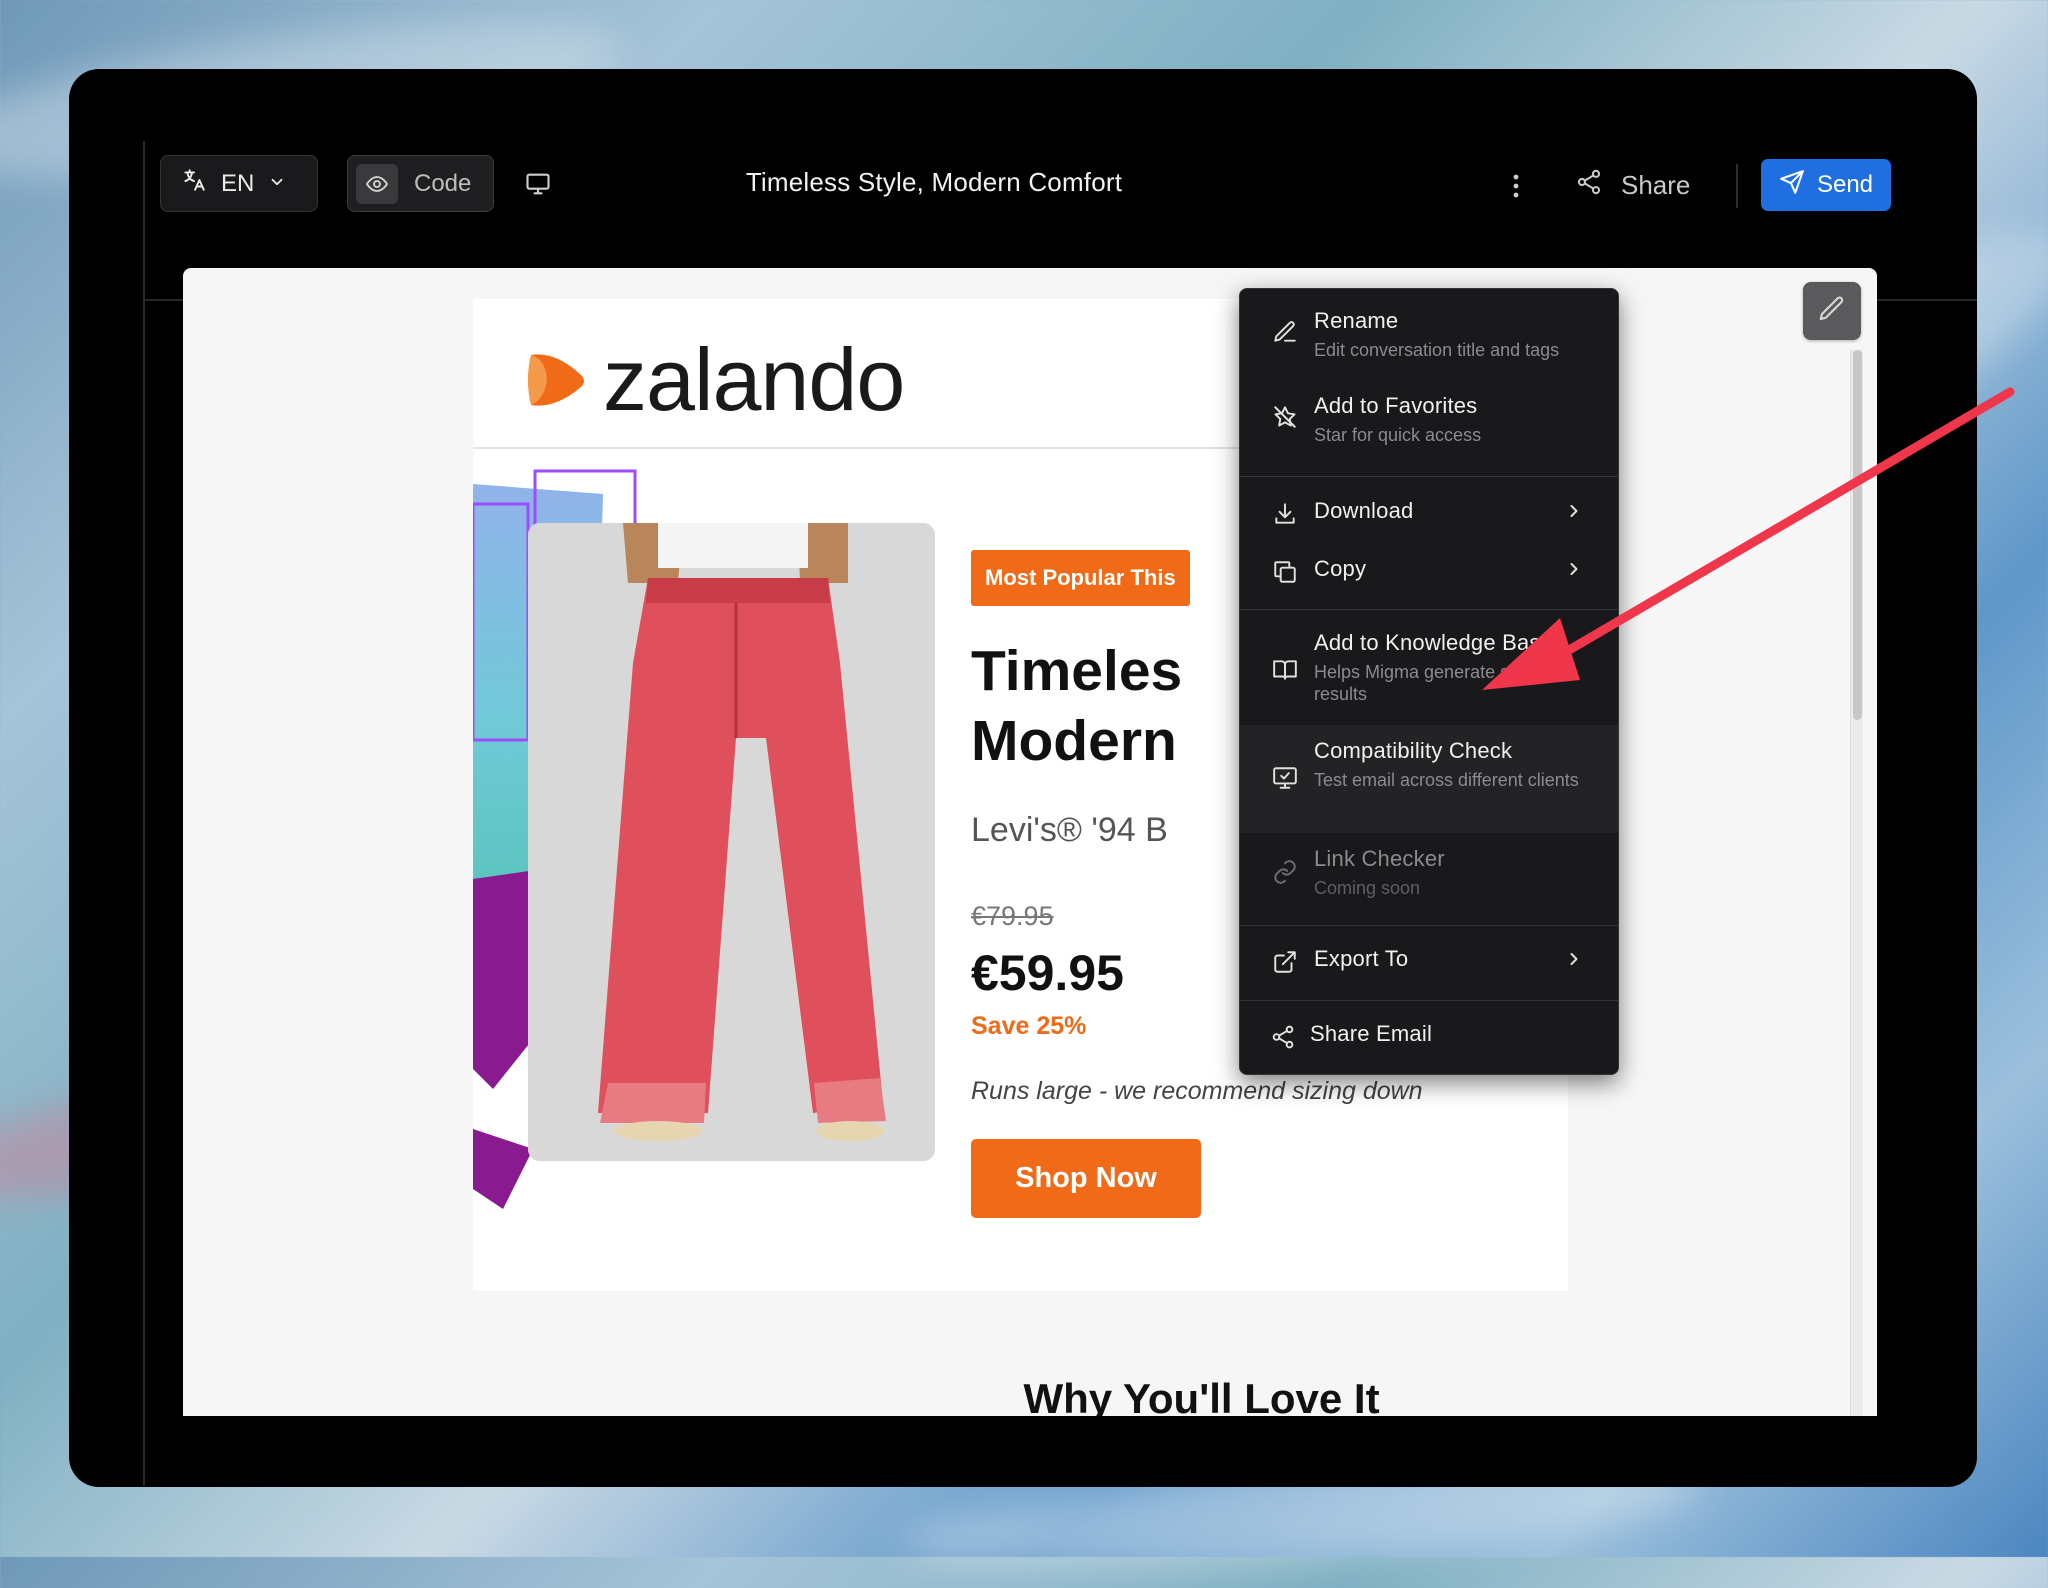 This screenshot has width=2048, height=1588. I want to click on external-link-icon, so click(1285, 962).